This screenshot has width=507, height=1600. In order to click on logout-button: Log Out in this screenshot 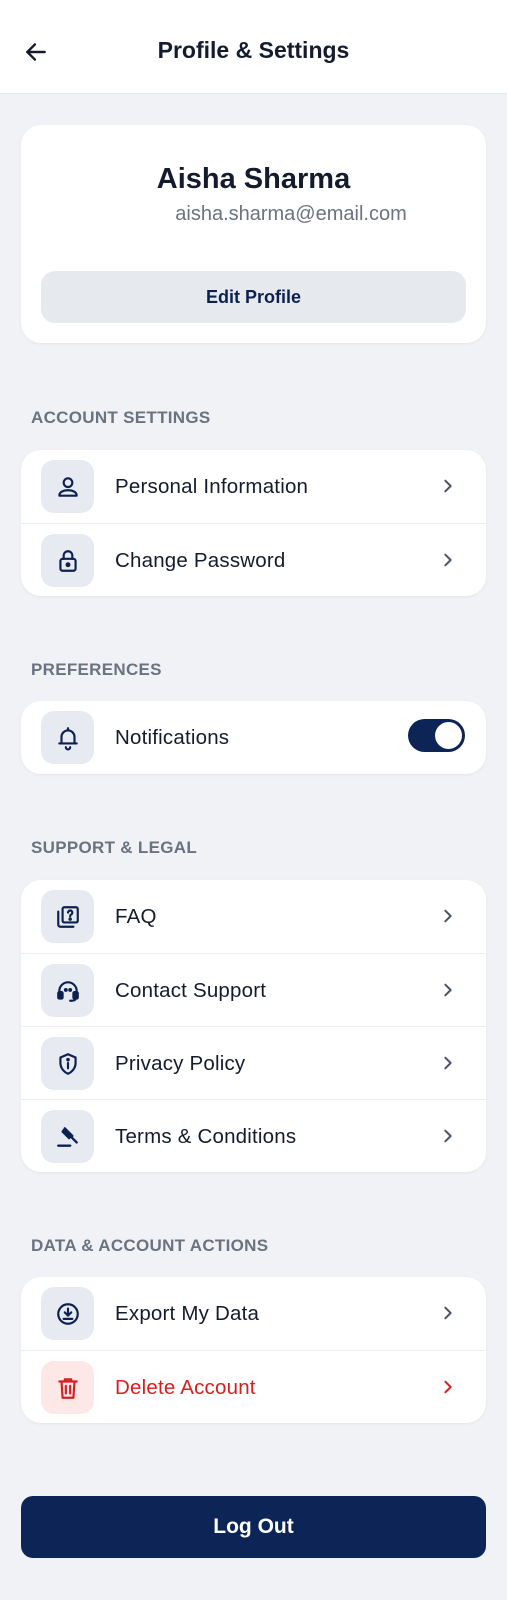, I will do `click(253, 1527)`.